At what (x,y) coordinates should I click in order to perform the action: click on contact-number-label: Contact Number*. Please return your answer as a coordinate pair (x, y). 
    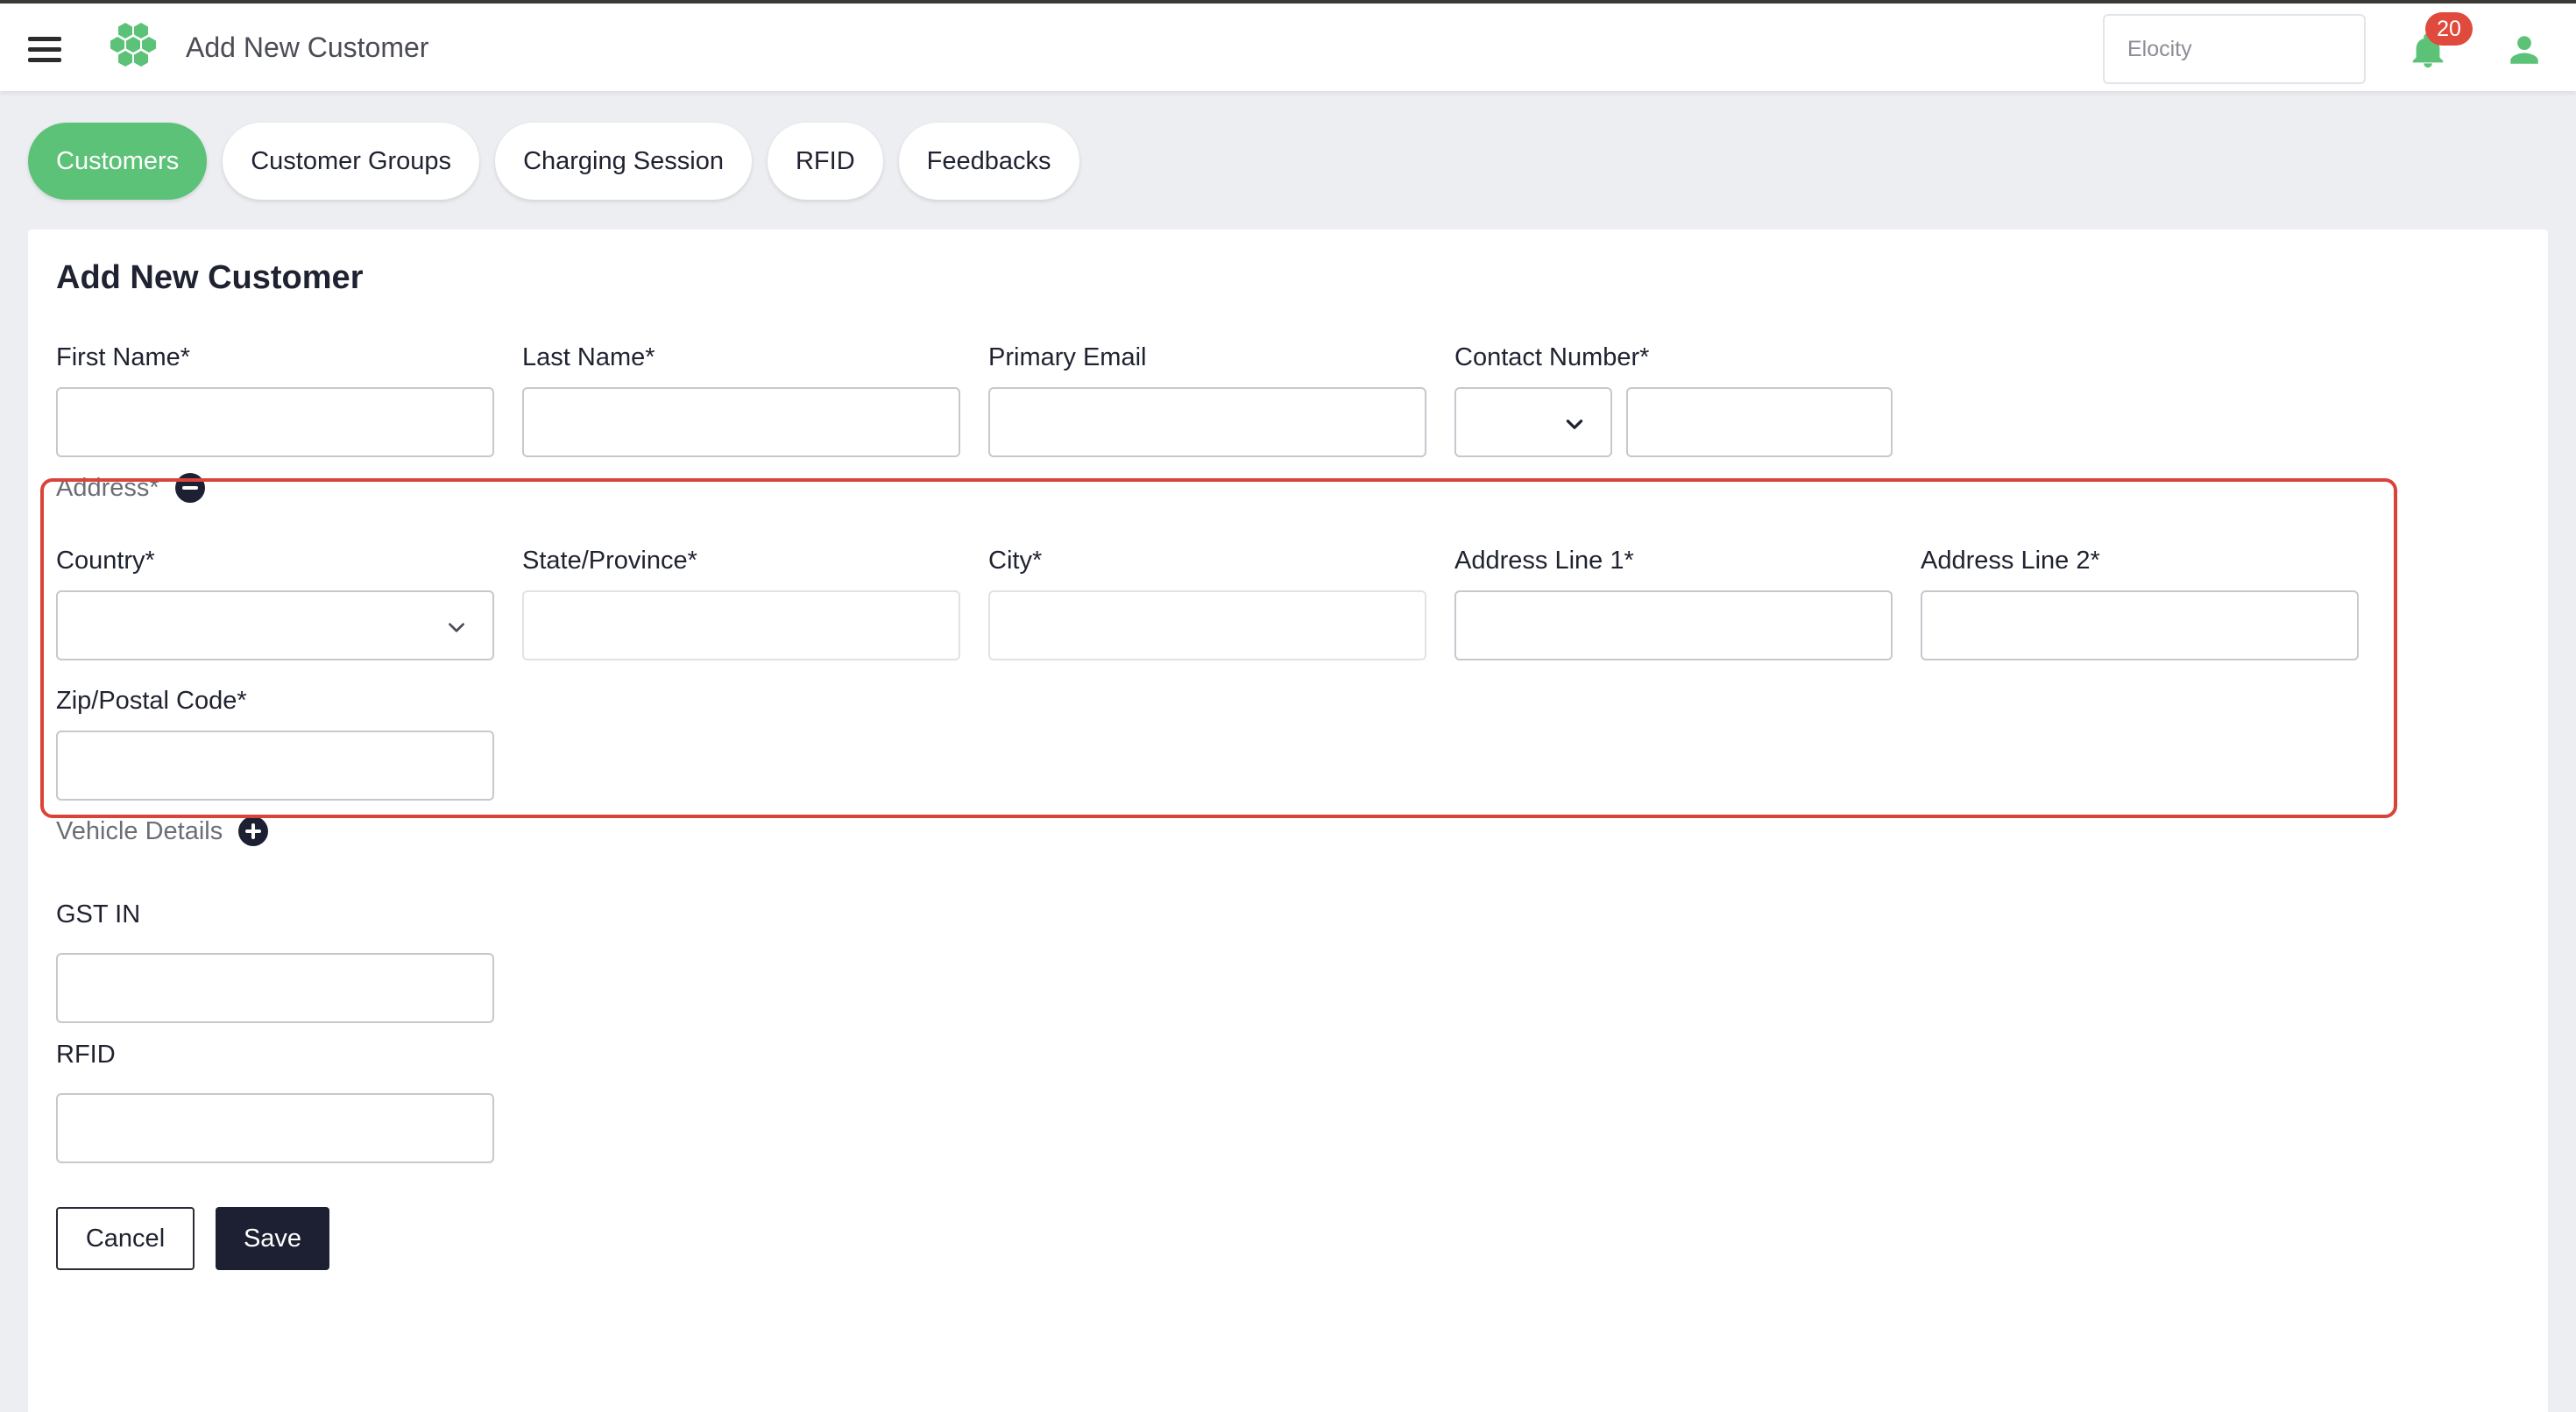
    Looking at the image, I should click on (1552, 357).